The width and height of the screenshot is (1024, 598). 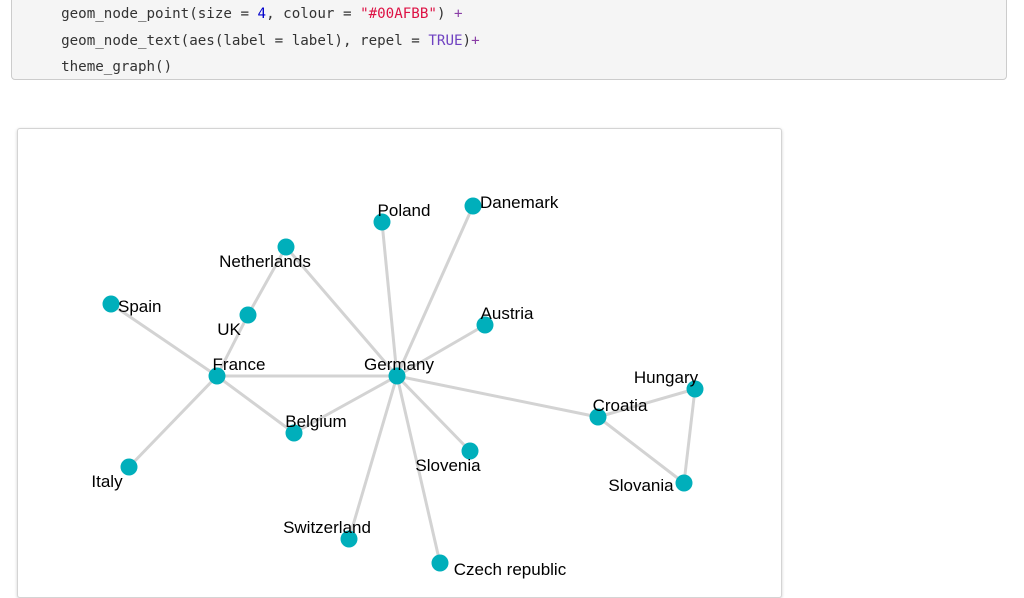 What do you see at coordinates (507, 313) in the screenshot?
I see `graph-node-label: Austria` at bounding box center [507, 313].